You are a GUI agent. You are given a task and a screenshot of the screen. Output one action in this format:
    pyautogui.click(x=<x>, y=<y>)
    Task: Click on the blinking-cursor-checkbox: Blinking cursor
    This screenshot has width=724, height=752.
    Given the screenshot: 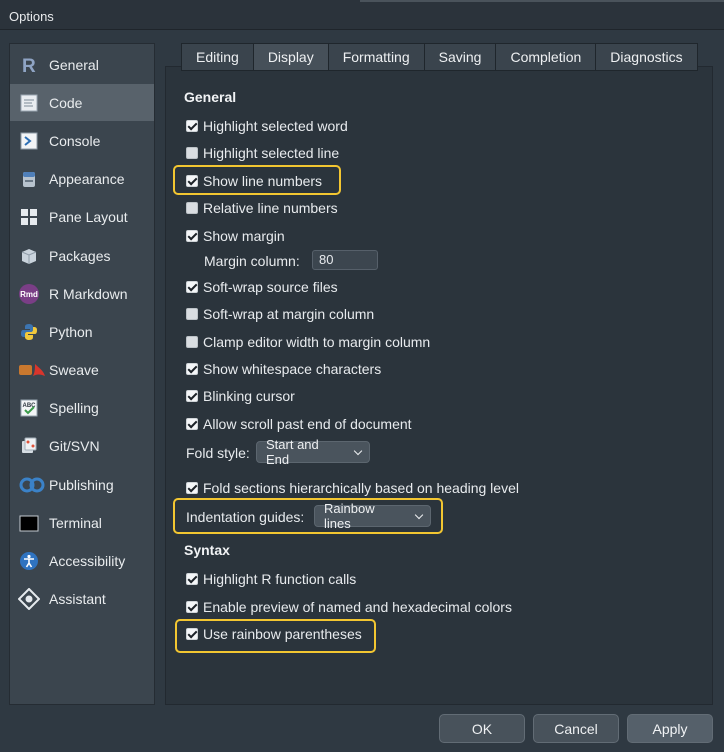 What is the action you would take?
    pyautogui.click(x=240, y=396)
    